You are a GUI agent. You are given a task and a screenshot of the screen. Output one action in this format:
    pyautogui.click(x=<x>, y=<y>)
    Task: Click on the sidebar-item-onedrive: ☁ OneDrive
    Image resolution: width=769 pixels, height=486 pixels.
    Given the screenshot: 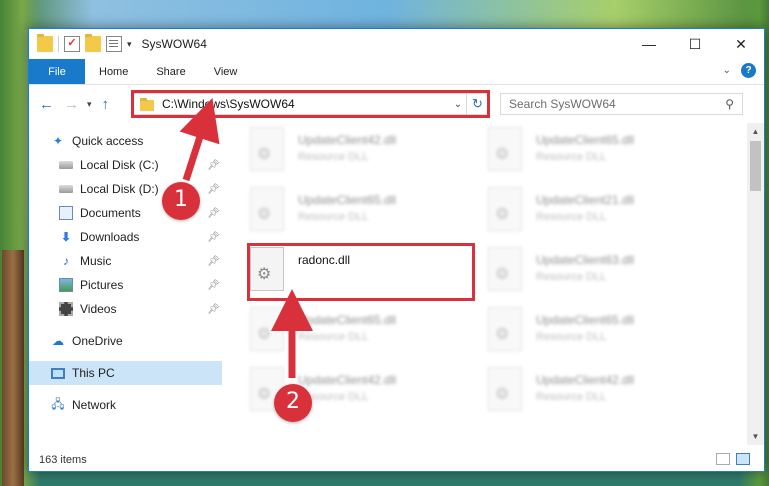 What is the action you would take?
    pyautogui.click(x=125, y=341)
    